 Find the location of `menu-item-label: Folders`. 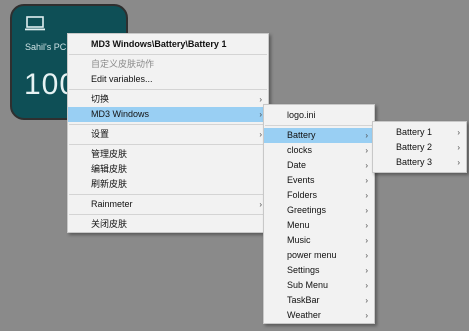

menu-item-label: Folders is located at coordinates (302, 195).